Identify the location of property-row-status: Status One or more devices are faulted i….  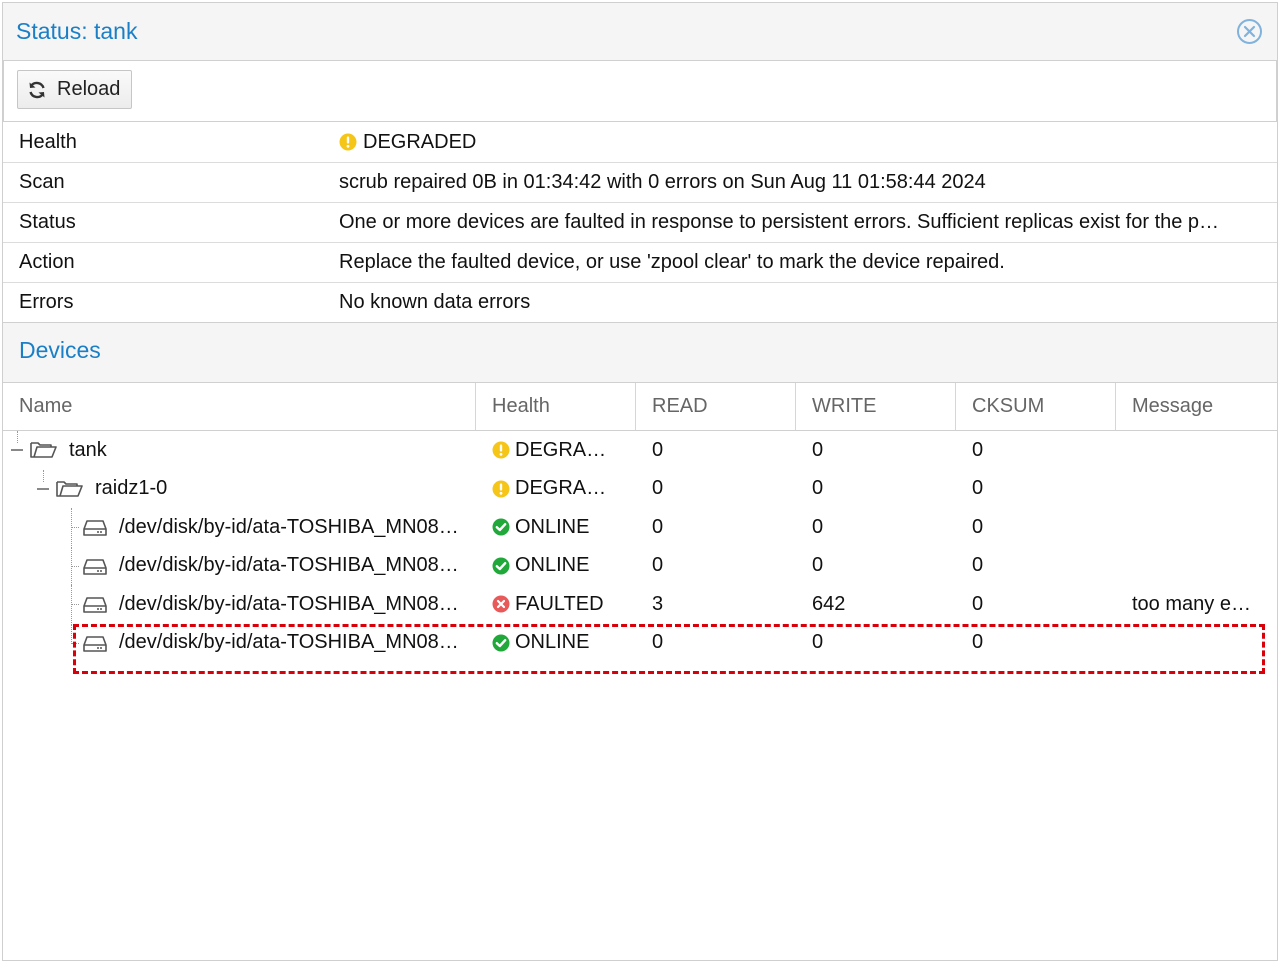
(640, 222).